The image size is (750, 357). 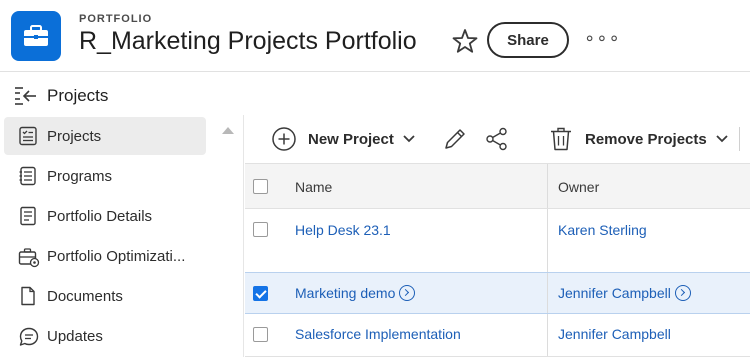 What do you see at coordinates (29, 336) in the screenshot?
I see `updates-icon` at bounding box center [29, 336].